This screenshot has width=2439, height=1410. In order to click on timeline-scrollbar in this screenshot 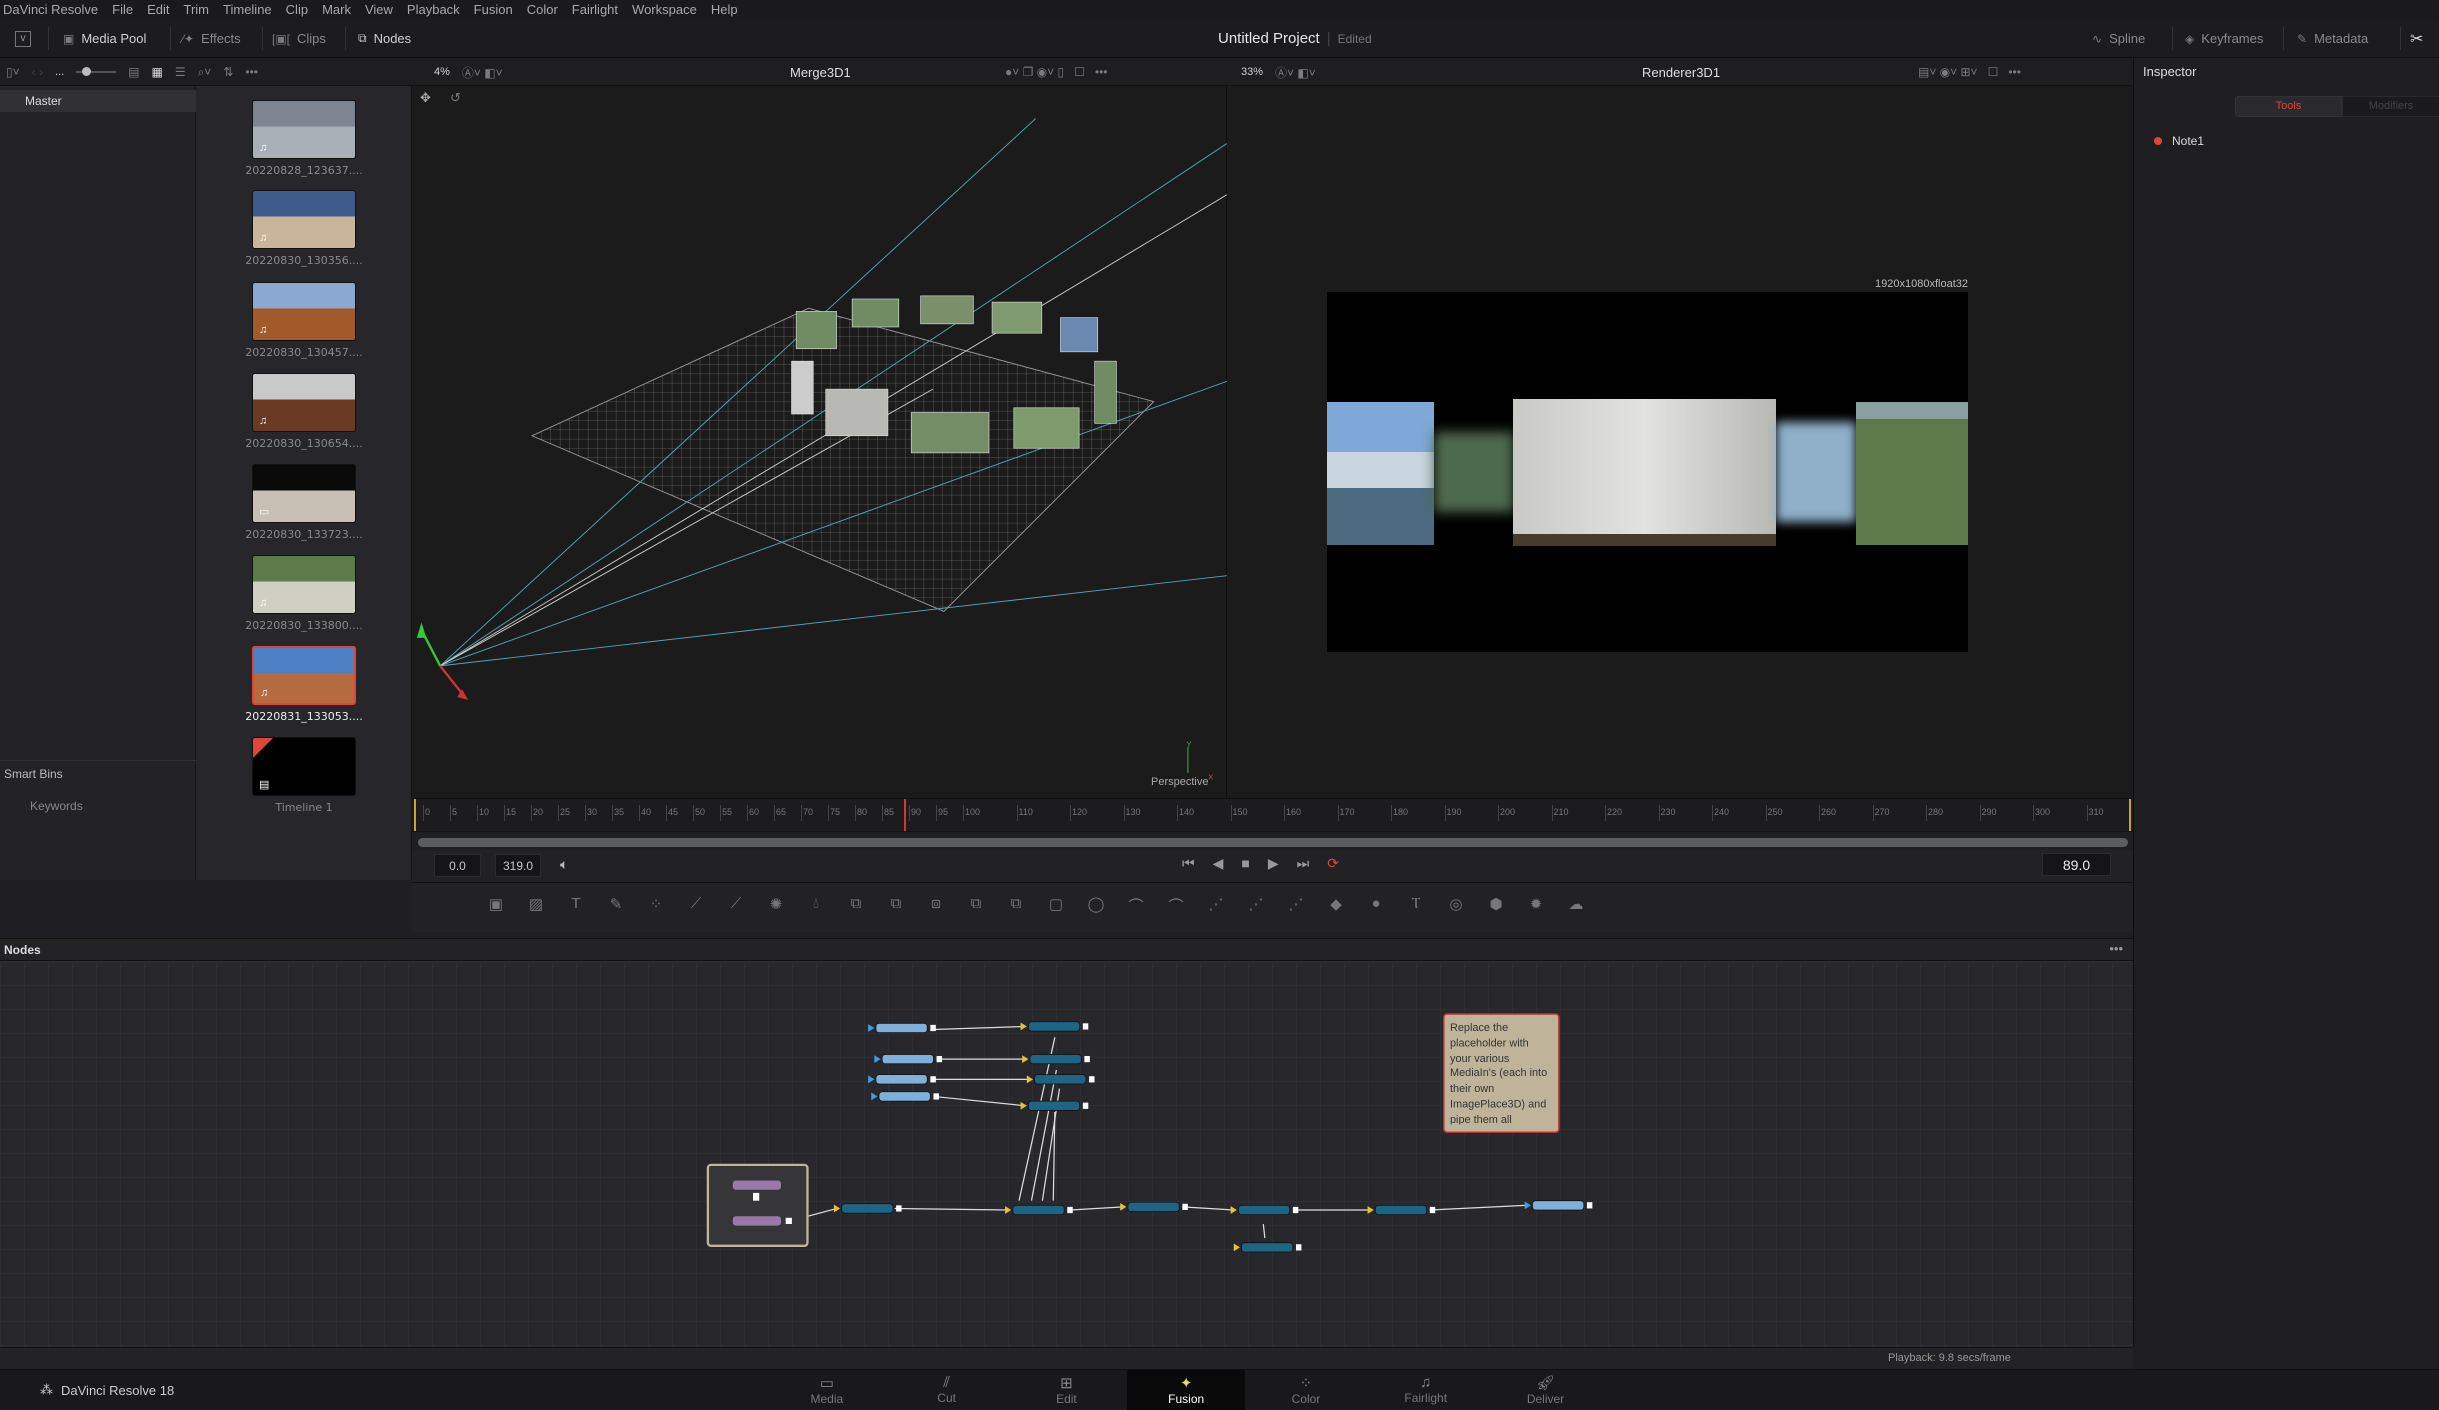, I will do `click(1273, 842)`.